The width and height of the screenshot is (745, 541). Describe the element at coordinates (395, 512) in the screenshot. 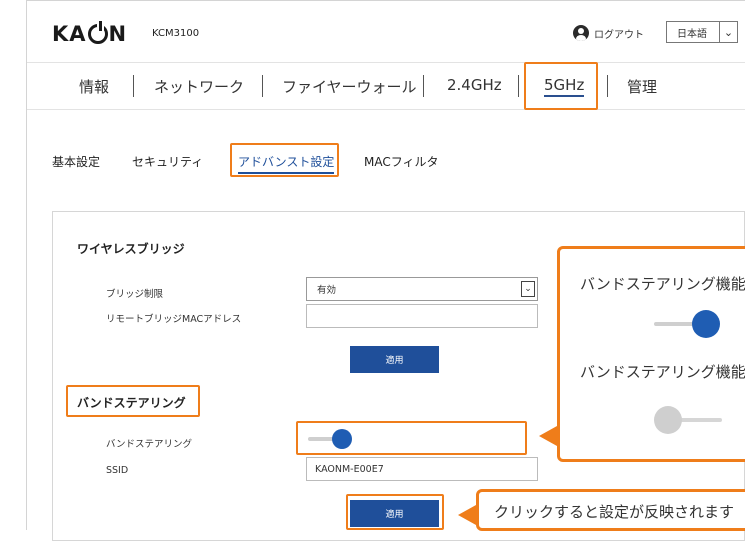

I see `highlight-apply-button` at that location.